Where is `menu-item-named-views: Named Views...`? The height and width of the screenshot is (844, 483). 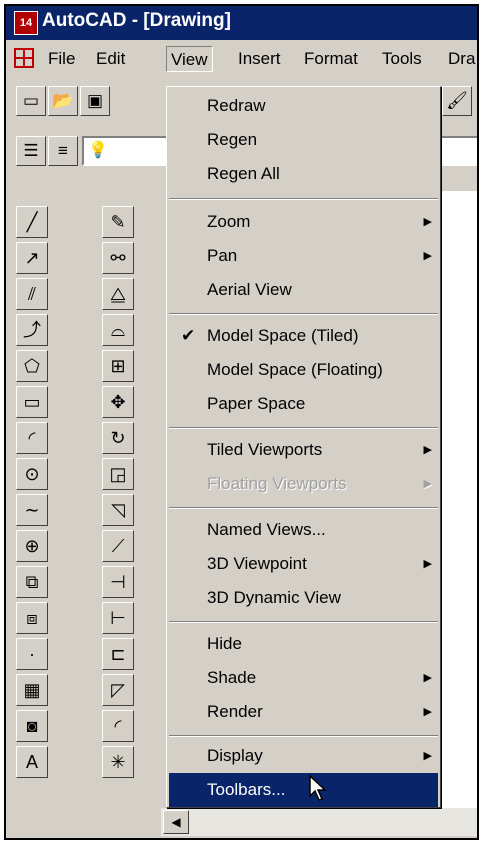 menu-item-named-views: Named Views... is located at coordinates (303, 530).